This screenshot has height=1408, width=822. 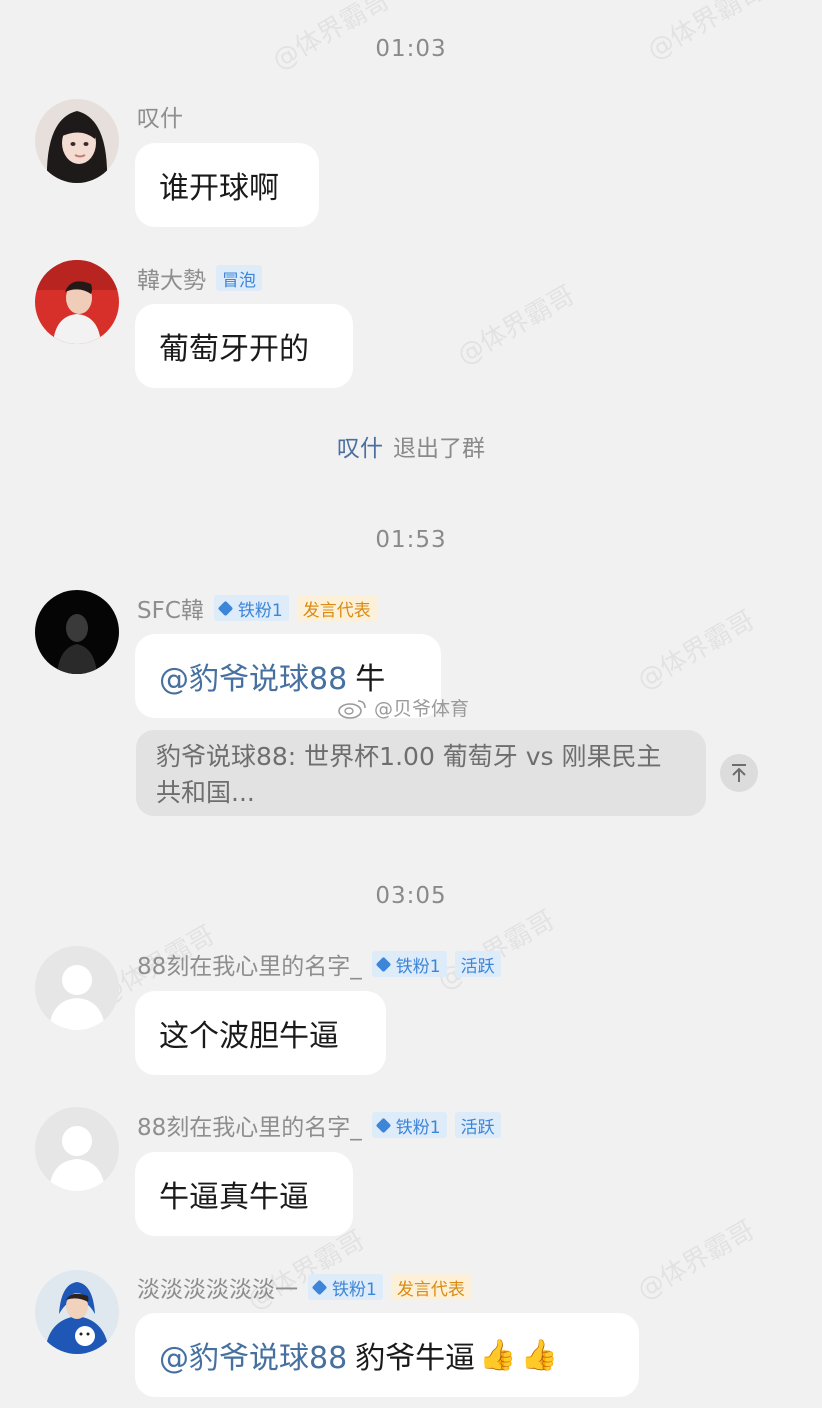 What do you see at coordinates (219, 188) in the screenshot?
I see `message-text: 谁开球啊` at bounding box center [219, 188].